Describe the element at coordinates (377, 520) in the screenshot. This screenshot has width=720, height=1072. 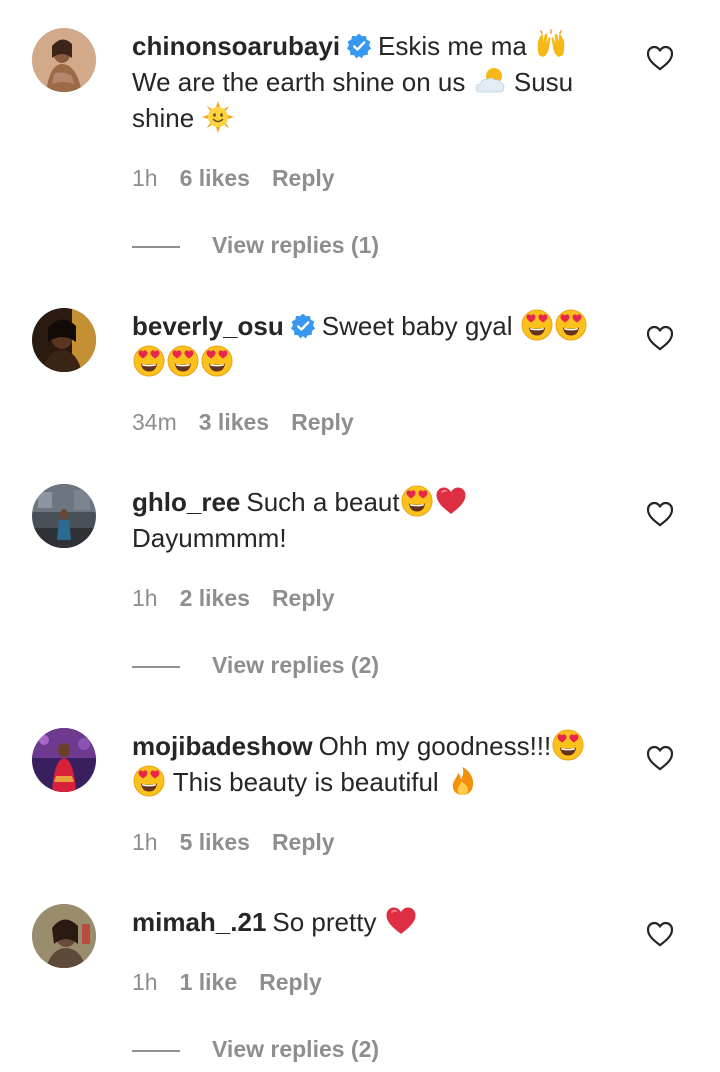
I see `comment-body: ghlo_ree Such a beaut Dayummmm!` at that location.